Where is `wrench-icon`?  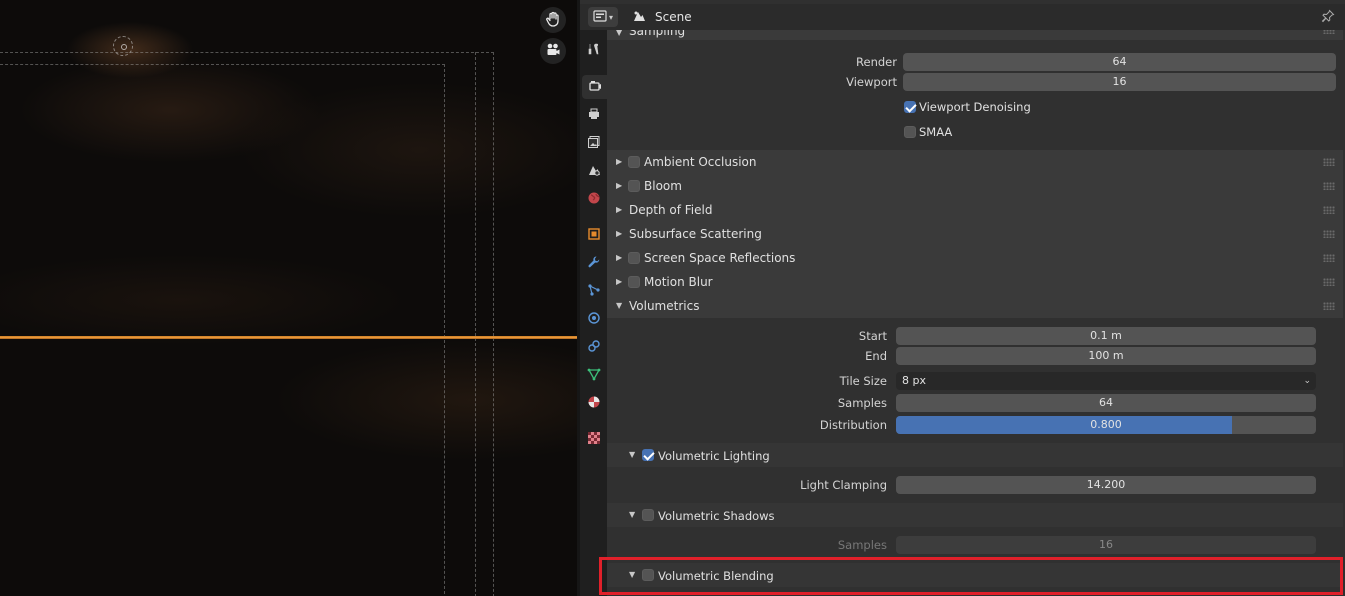 wrench-icon is located at coordinates (594, 263).